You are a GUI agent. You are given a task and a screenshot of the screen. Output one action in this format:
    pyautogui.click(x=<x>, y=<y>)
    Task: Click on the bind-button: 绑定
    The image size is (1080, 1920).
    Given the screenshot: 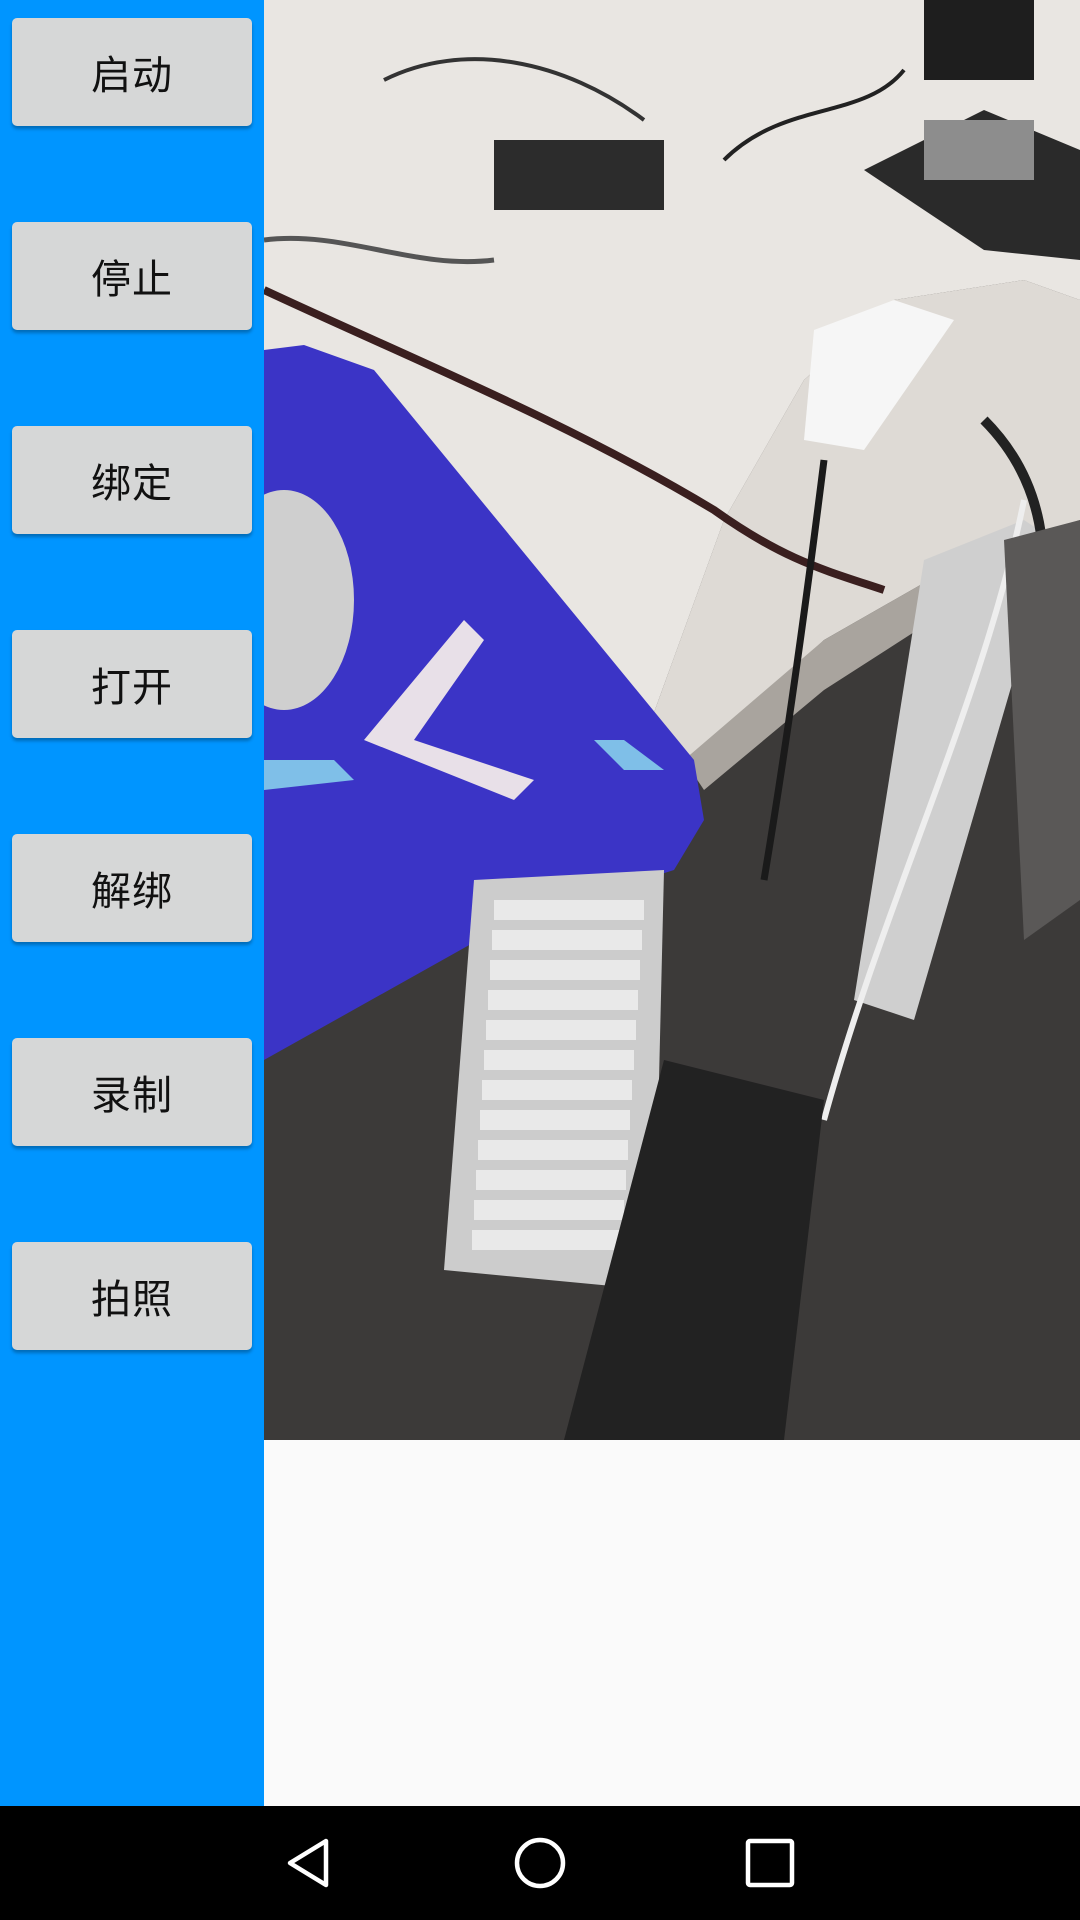 What is the action you would take?
    pyautogui.click(x=132, y=480)
    